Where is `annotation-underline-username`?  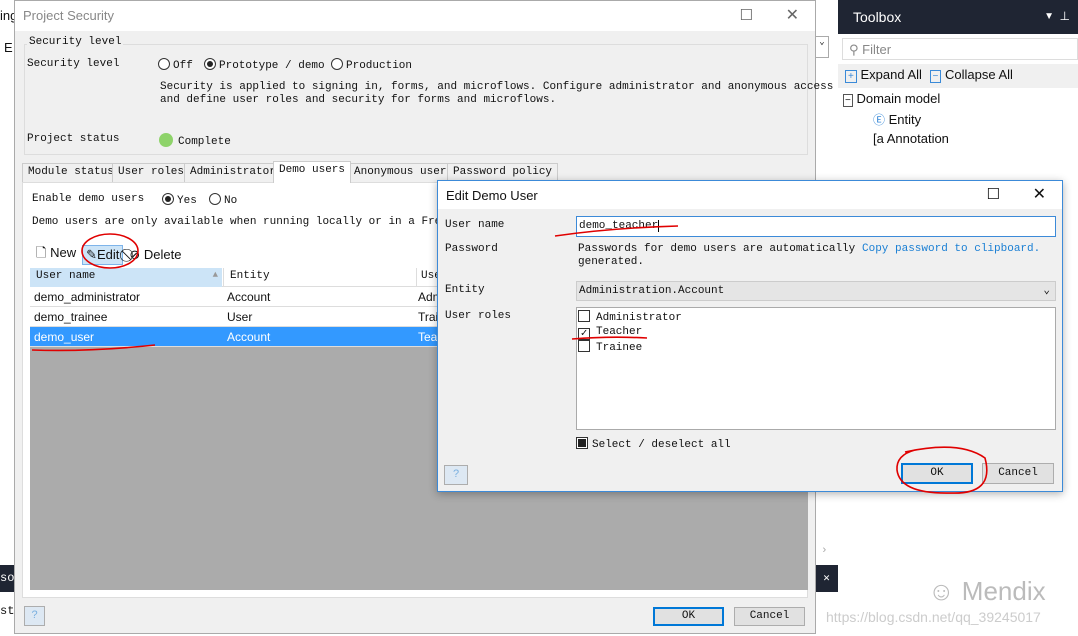 annotation-underline-username is located at coordinates (616, 231).